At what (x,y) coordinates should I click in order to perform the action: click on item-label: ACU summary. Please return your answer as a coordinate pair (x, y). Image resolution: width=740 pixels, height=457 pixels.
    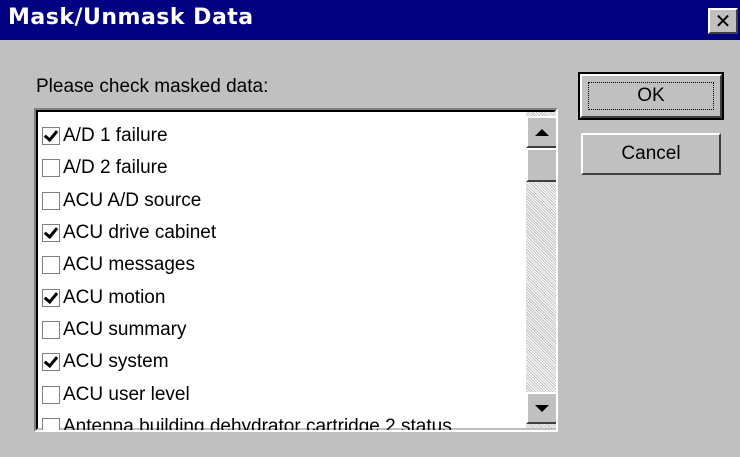
    Looking at the image, I should click on (125, 329).